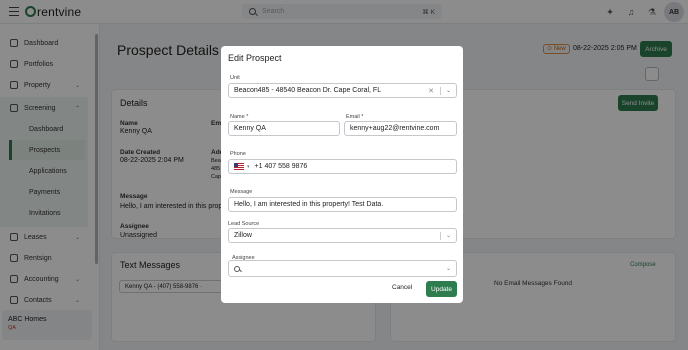  I want to click on phone-value: +1 407 558 9876, so click(281, 166).